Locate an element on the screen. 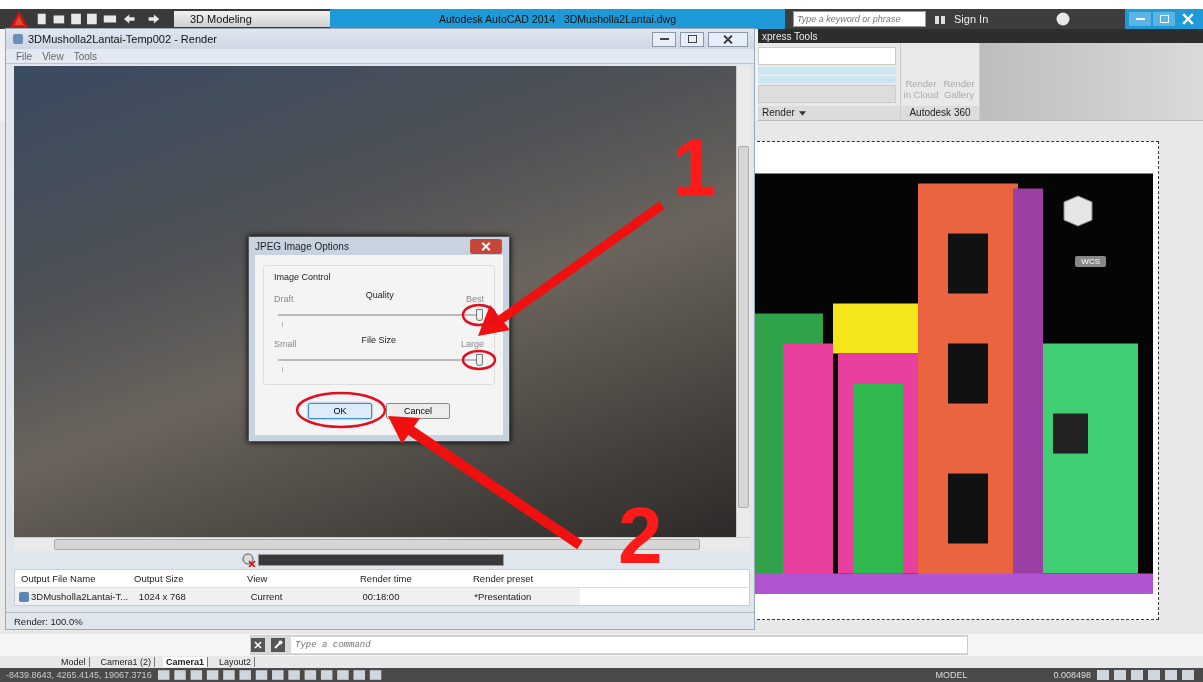  slider-max-label: Best is located at coordinates (474, 299).